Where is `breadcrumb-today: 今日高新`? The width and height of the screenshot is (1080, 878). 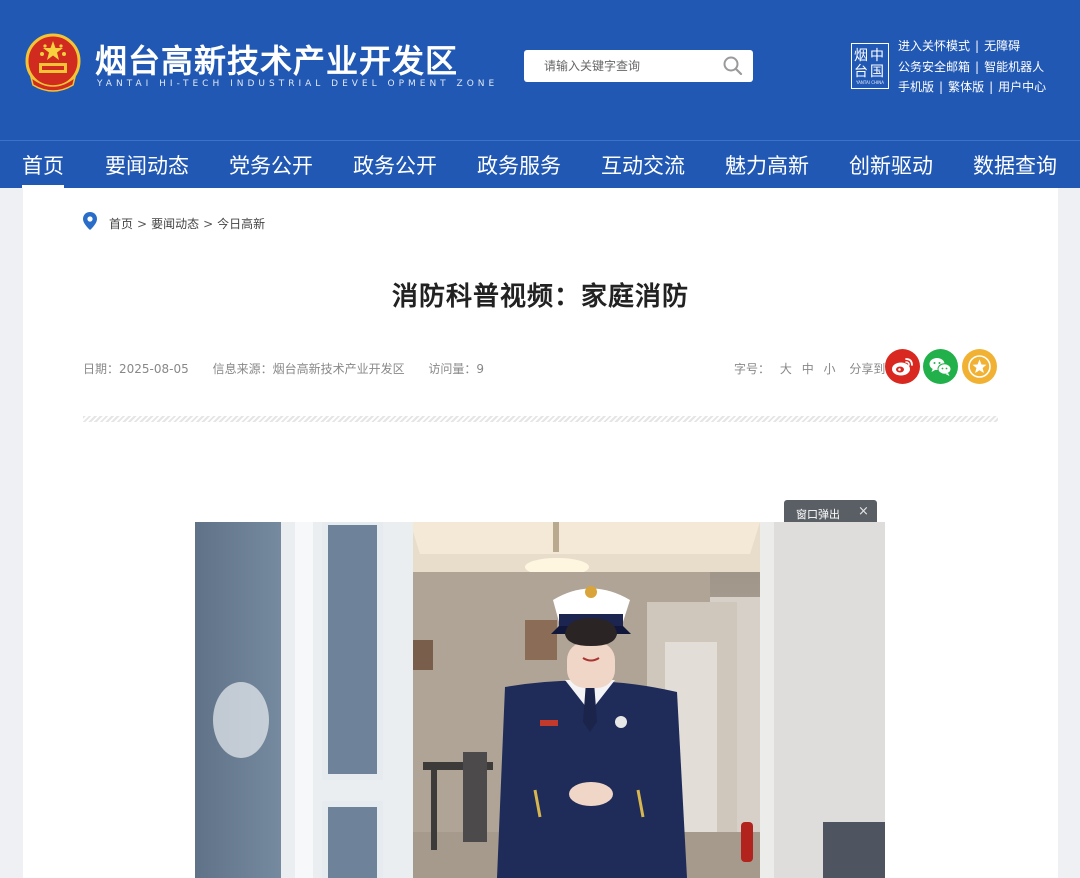
breadcrumb-today: 今日高新 is located at coordinates (241, 224).